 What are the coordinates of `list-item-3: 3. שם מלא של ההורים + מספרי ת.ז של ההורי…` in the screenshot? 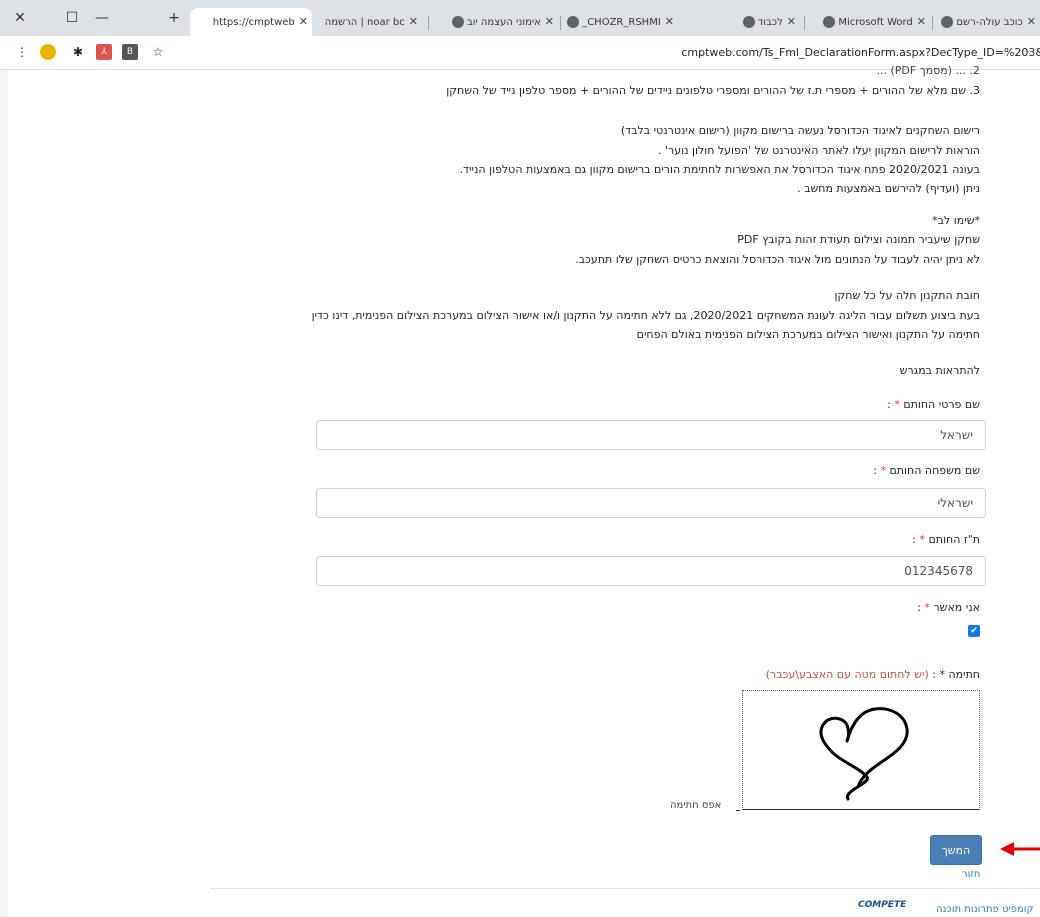 It's located at (713, 90).